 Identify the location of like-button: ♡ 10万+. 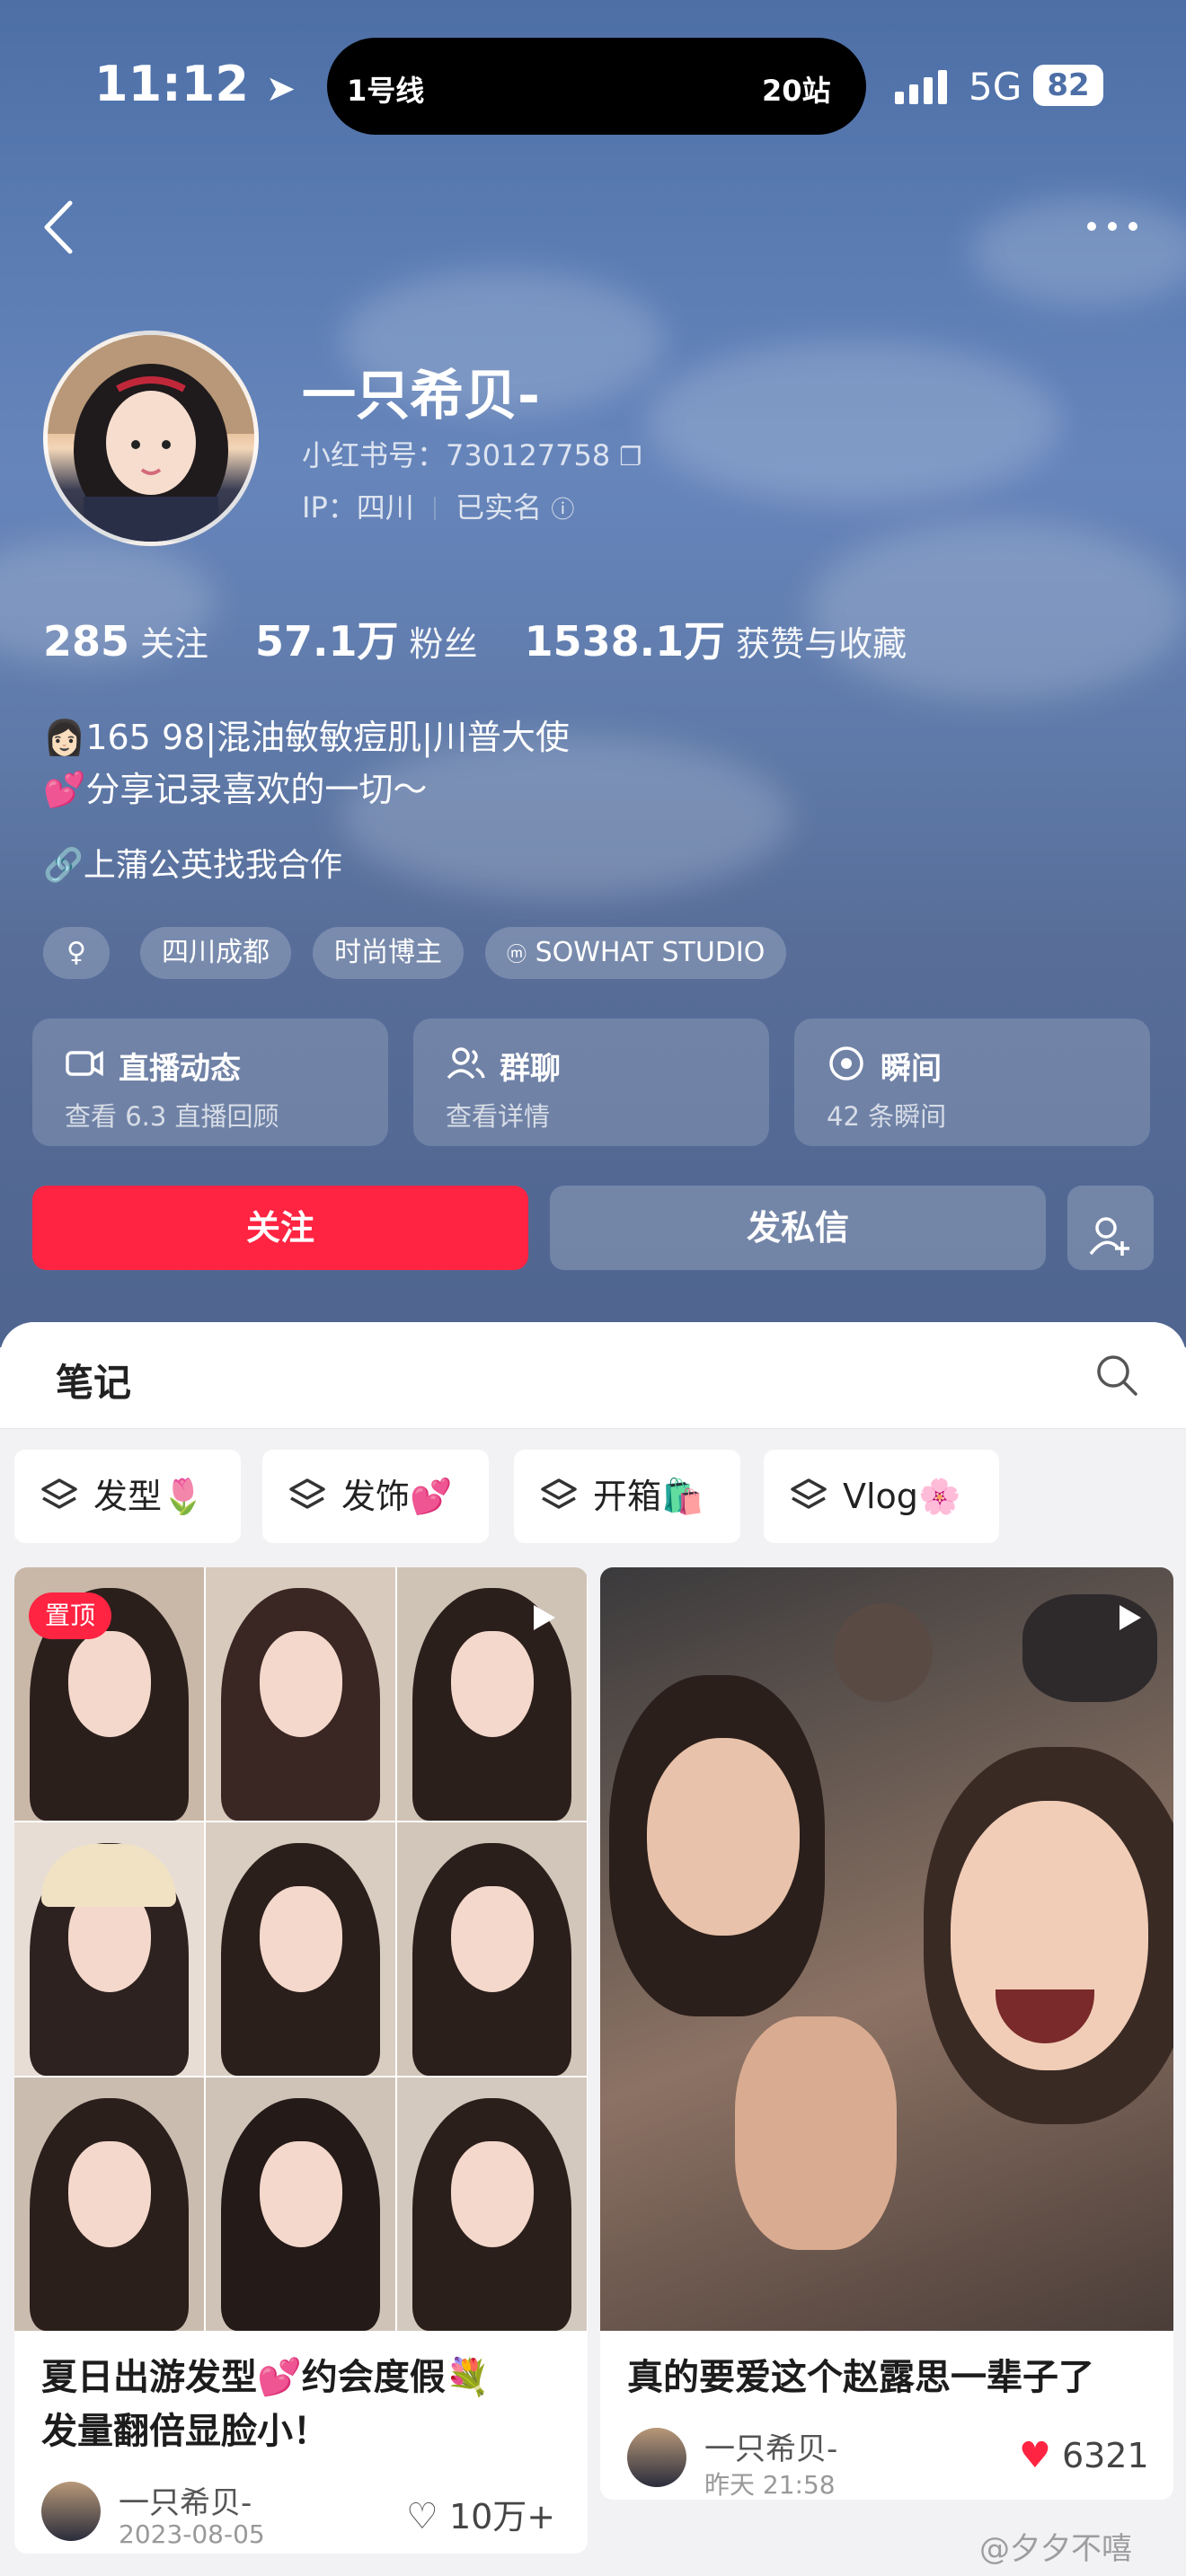
(480, 2513).